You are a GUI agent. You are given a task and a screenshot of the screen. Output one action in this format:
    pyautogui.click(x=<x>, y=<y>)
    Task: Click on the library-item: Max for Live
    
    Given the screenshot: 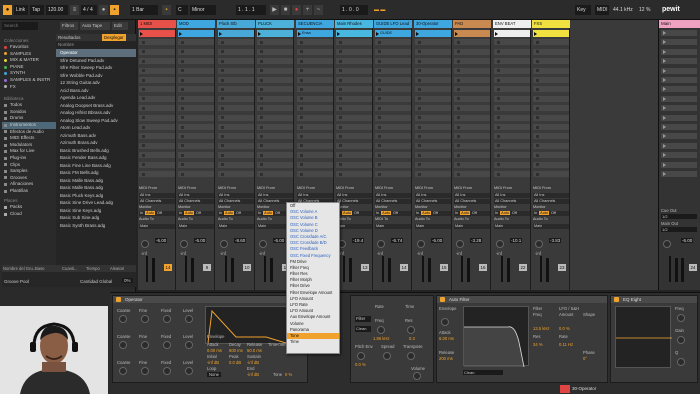 What is the action you would take?
    pyautogui.click(x=29, y=151)
    